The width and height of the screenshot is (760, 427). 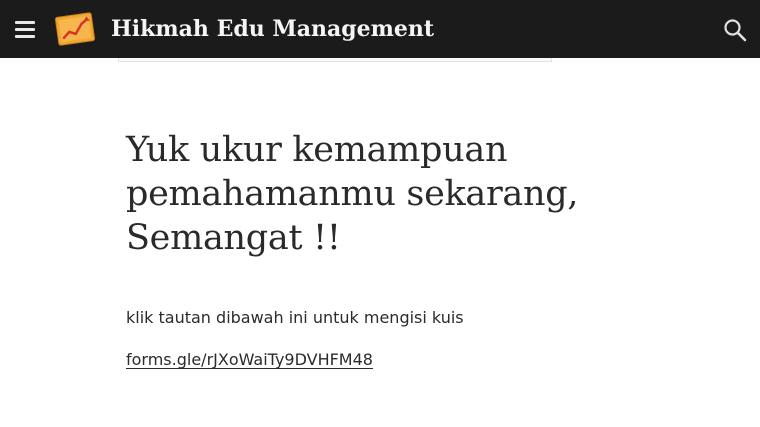 What do you see at coordinates (25, 29) in the screenshot?
I see `menu-icon` at bounding box center [25, 29].